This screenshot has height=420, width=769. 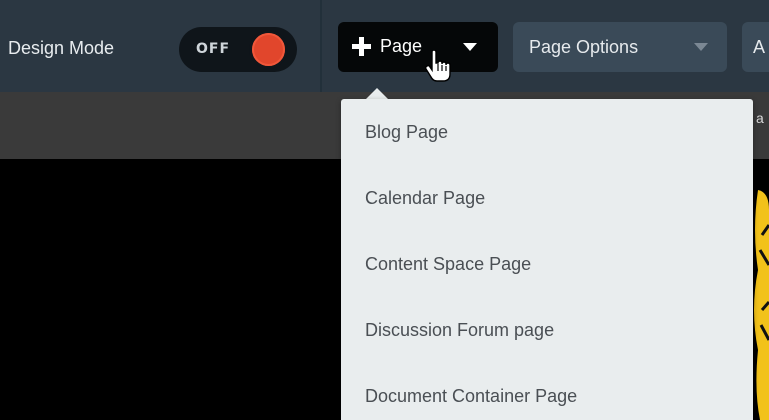 I want to click on secondary-bar-text: a, so click(x=760, y=118).